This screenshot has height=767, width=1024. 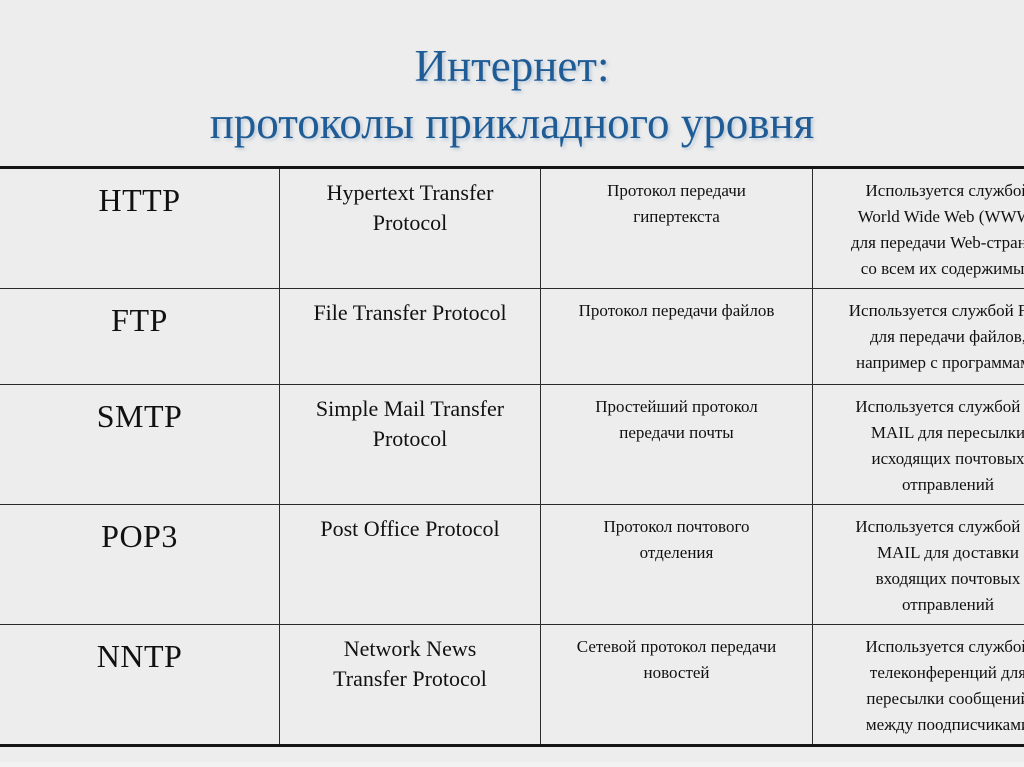 What do you see at coordinates (676, 685) in the screenshot?
I see `cell-protocol-description: Сетевой протокол передачи новостей` at bounding box center [676, 685].